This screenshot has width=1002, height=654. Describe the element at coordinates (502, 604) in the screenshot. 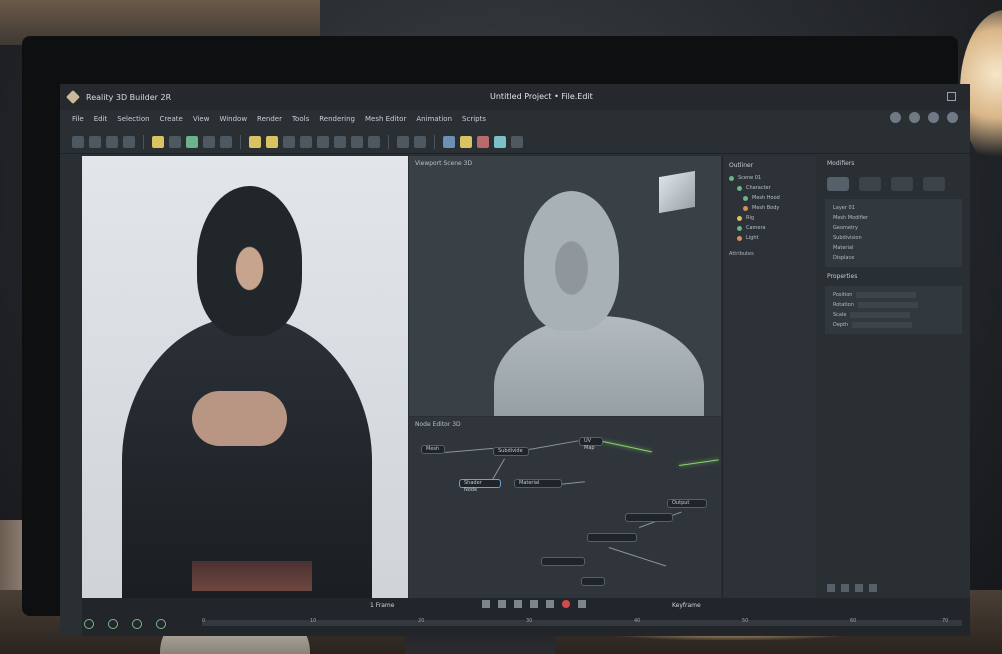

I see `prev-frame-icon` at that location.